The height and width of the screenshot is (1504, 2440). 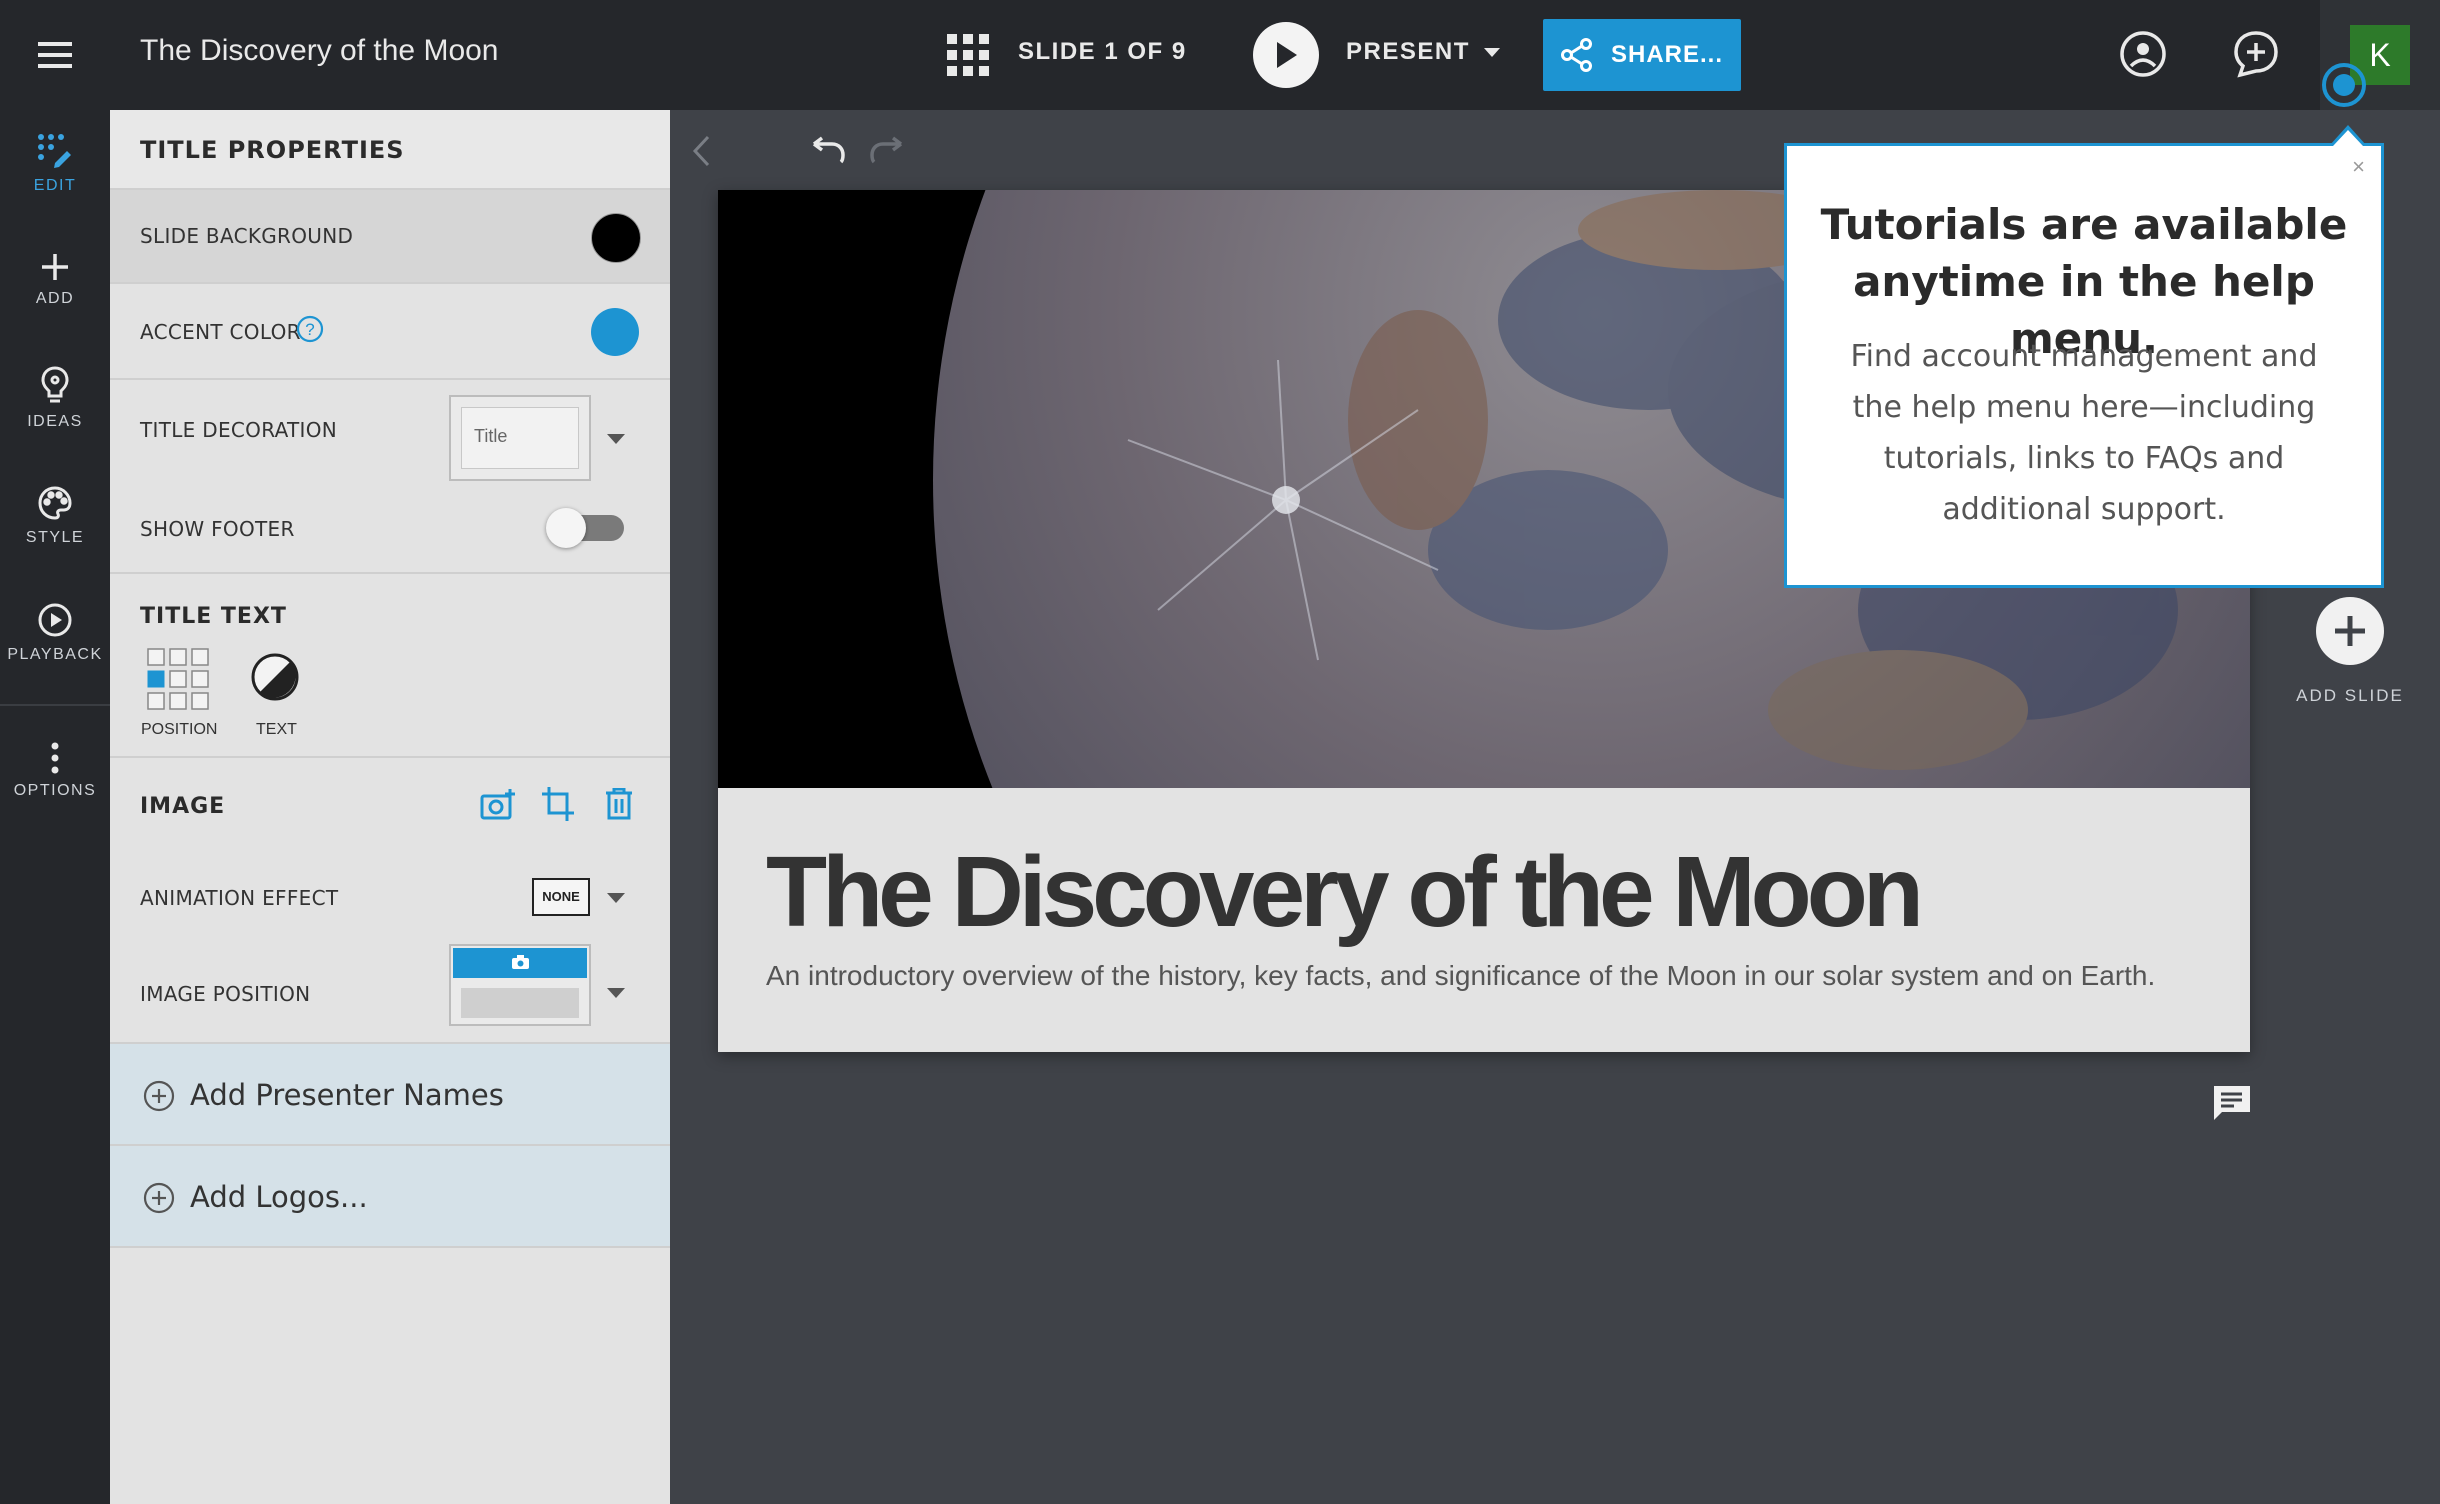 I want to click on accent-color-row: ACCENT COLOR ?, so click(x=390, y=332).